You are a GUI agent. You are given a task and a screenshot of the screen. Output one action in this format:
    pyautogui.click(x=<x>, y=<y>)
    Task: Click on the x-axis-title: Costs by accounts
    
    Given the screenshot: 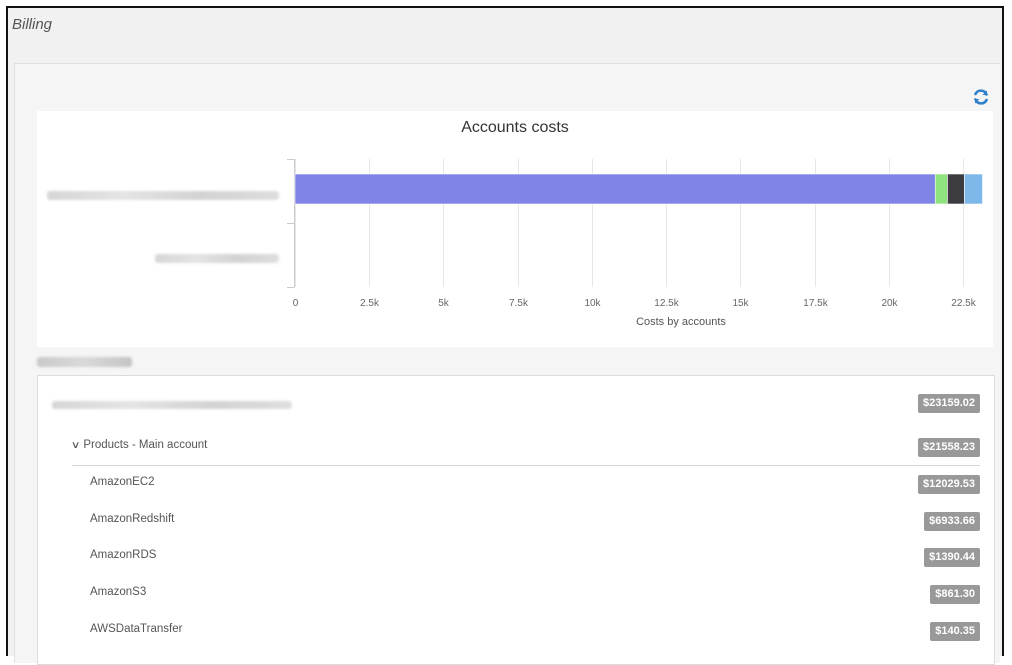 What is the action you would take?
    pyautogui.click(x=681, y=322)
    